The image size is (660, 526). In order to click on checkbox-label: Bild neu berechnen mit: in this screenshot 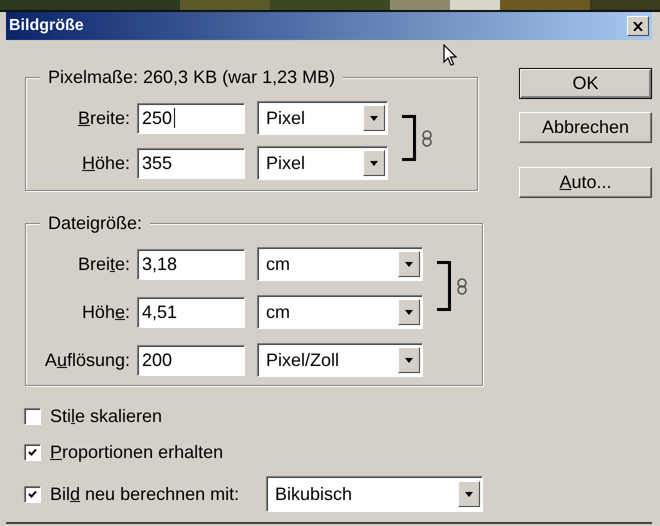, I will do `click(145, 494)`.